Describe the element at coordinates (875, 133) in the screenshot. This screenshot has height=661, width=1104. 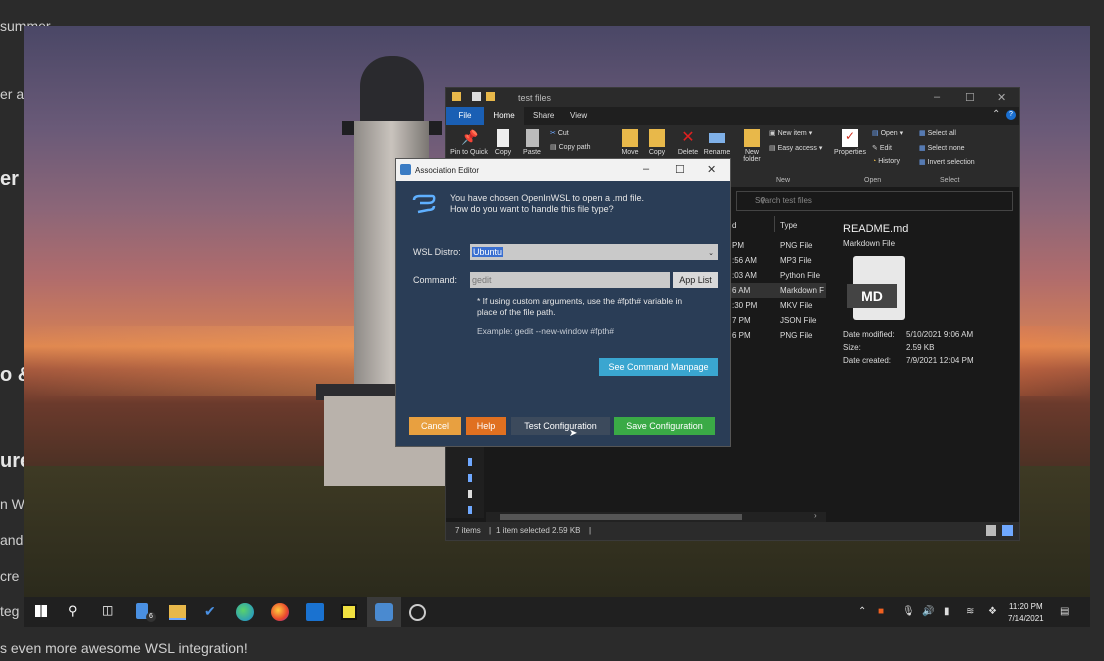
I see `open-icon: ▤` at that location.